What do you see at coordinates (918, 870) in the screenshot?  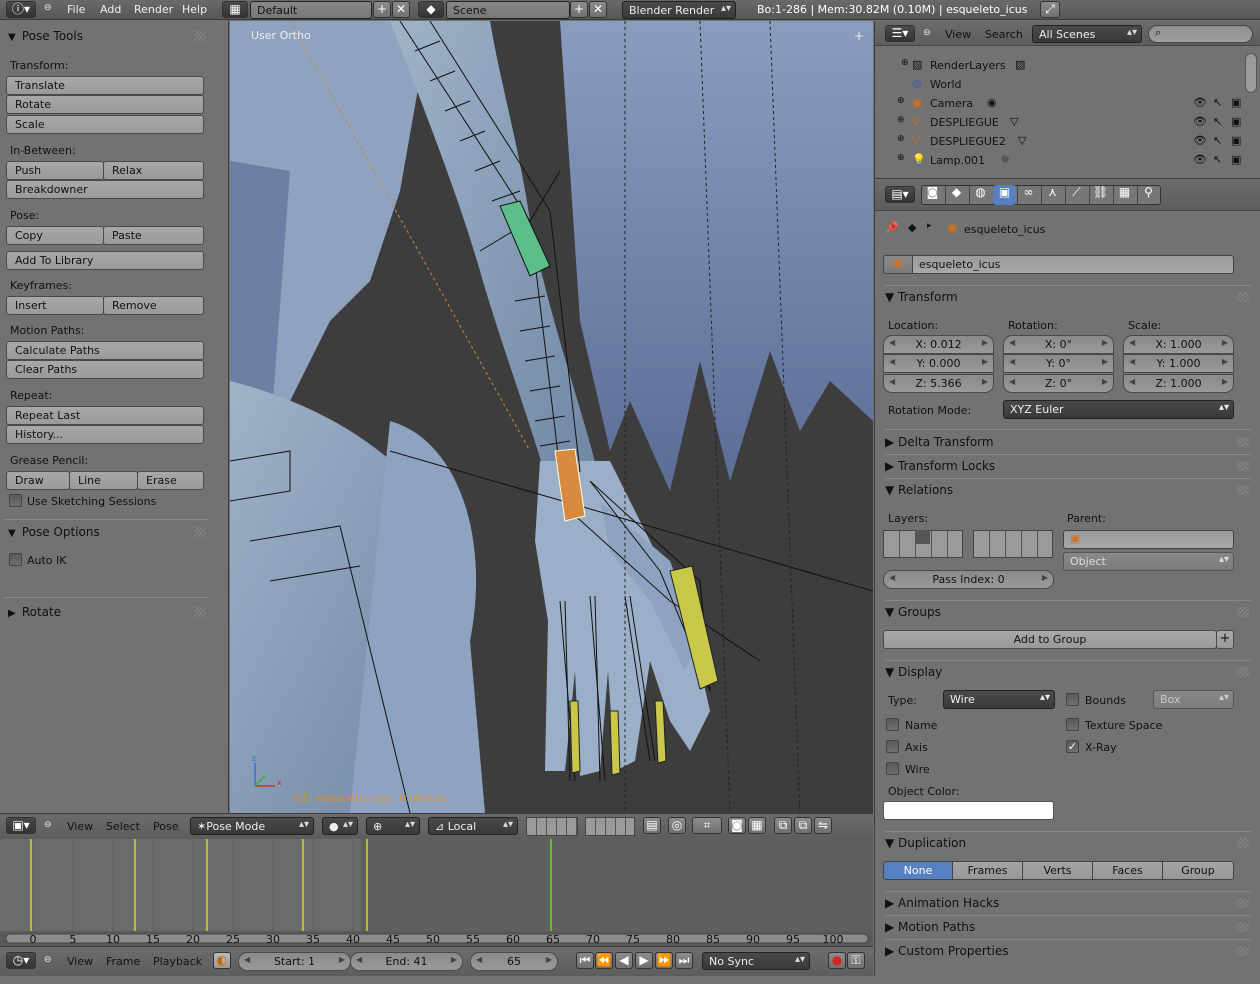 I see `dup-none-button: None` at bounding box center [918, 870].